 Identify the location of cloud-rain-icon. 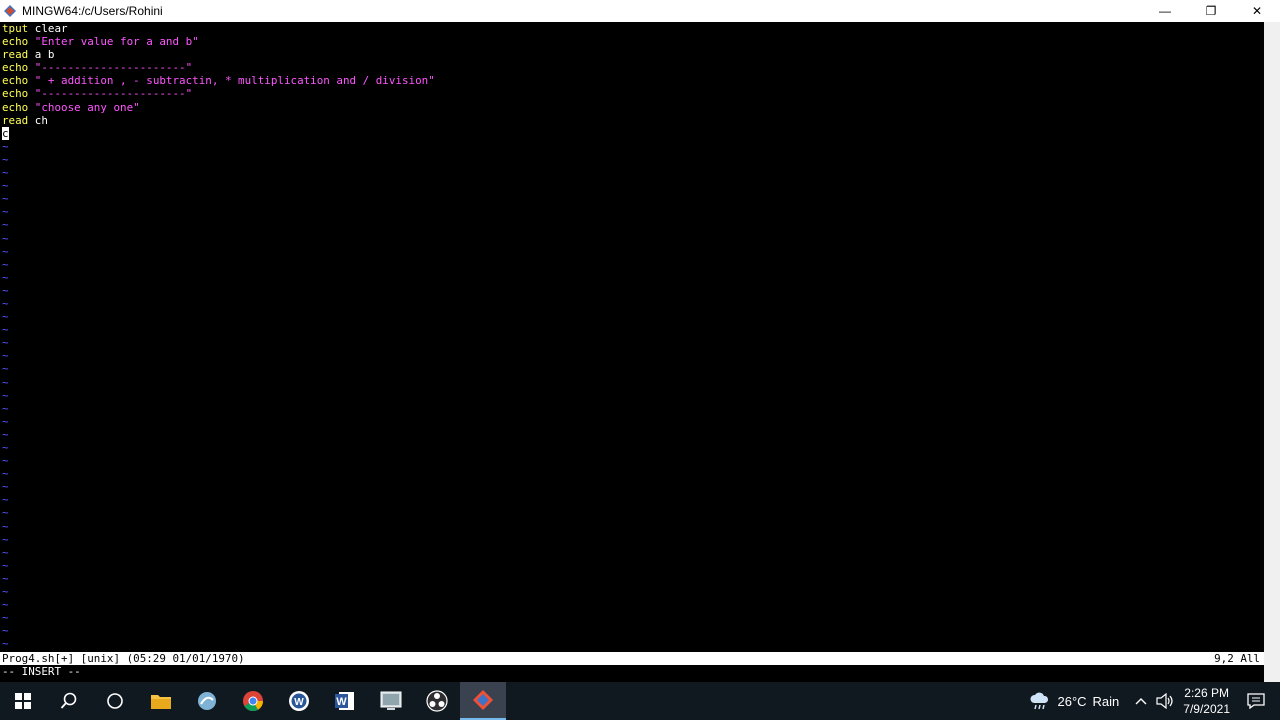
(1039, 701).